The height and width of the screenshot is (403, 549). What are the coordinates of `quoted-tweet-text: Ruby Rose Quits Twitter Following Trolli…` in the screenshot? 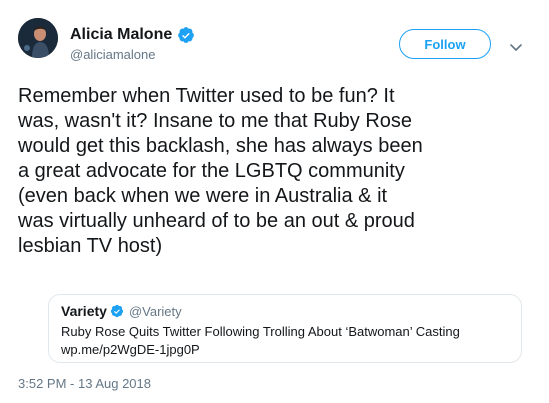 It's located at (260, 340).